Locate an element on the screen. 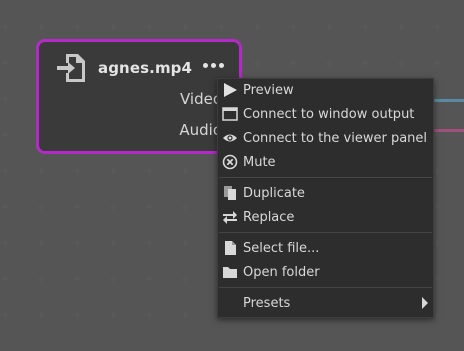 The width and height of the screenshot is (464, 351). play-icon is located at coordinates (230, 90).